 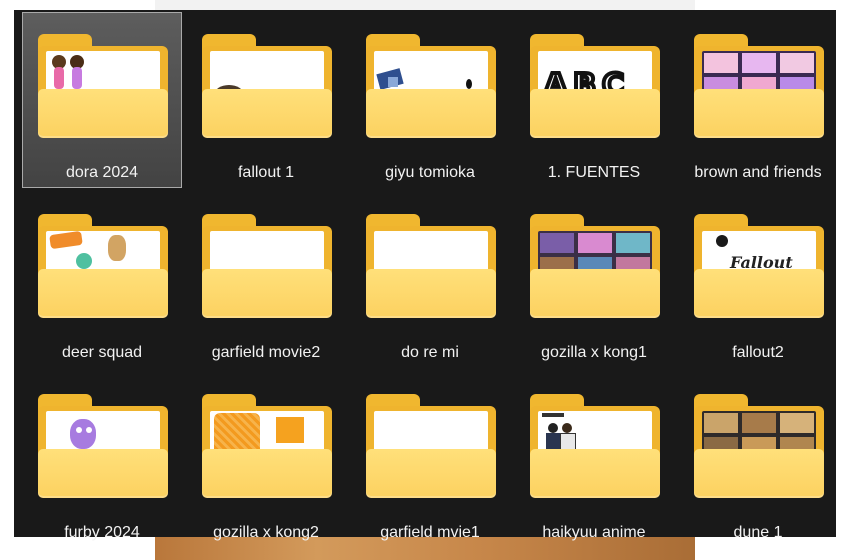 What do you see at coordinates (759, 266) in the screenshot?
I see `folder-icon: Fallout` at bounding box center [759, 266].